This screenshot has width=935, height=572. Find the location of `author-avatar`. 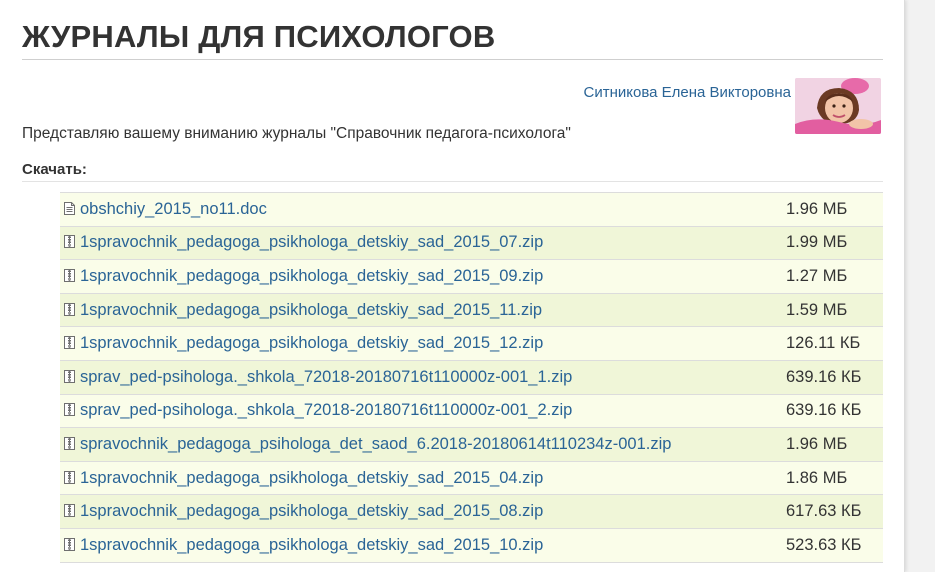

author-avatar is located at coordinates (838, 106).